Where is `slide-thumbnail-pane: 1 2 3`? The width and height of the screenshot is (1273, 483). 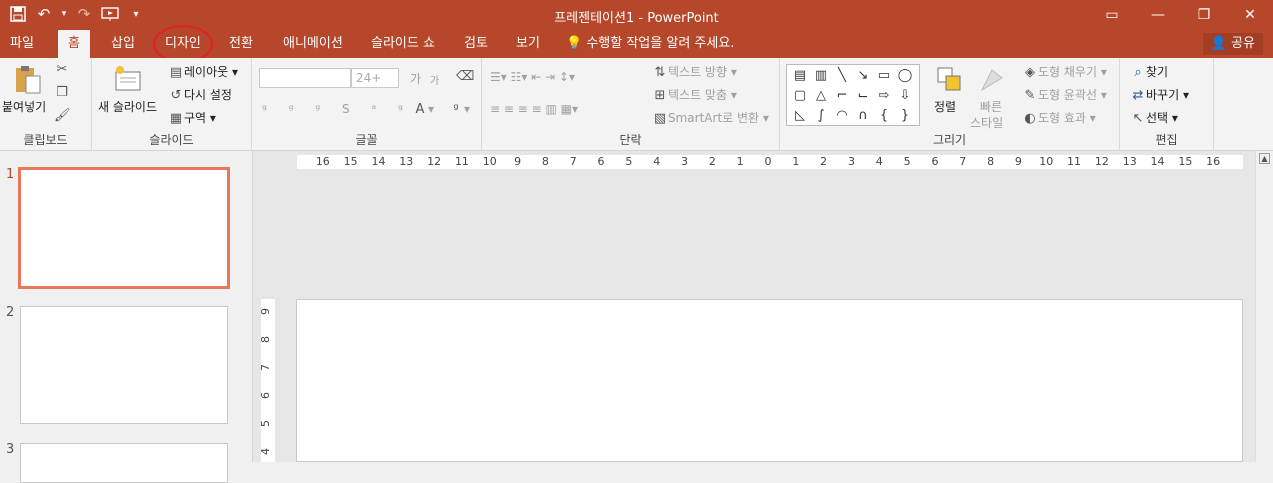 slide-thumbnail-pane: 1 2 3 is located at coordinates (126, 317).